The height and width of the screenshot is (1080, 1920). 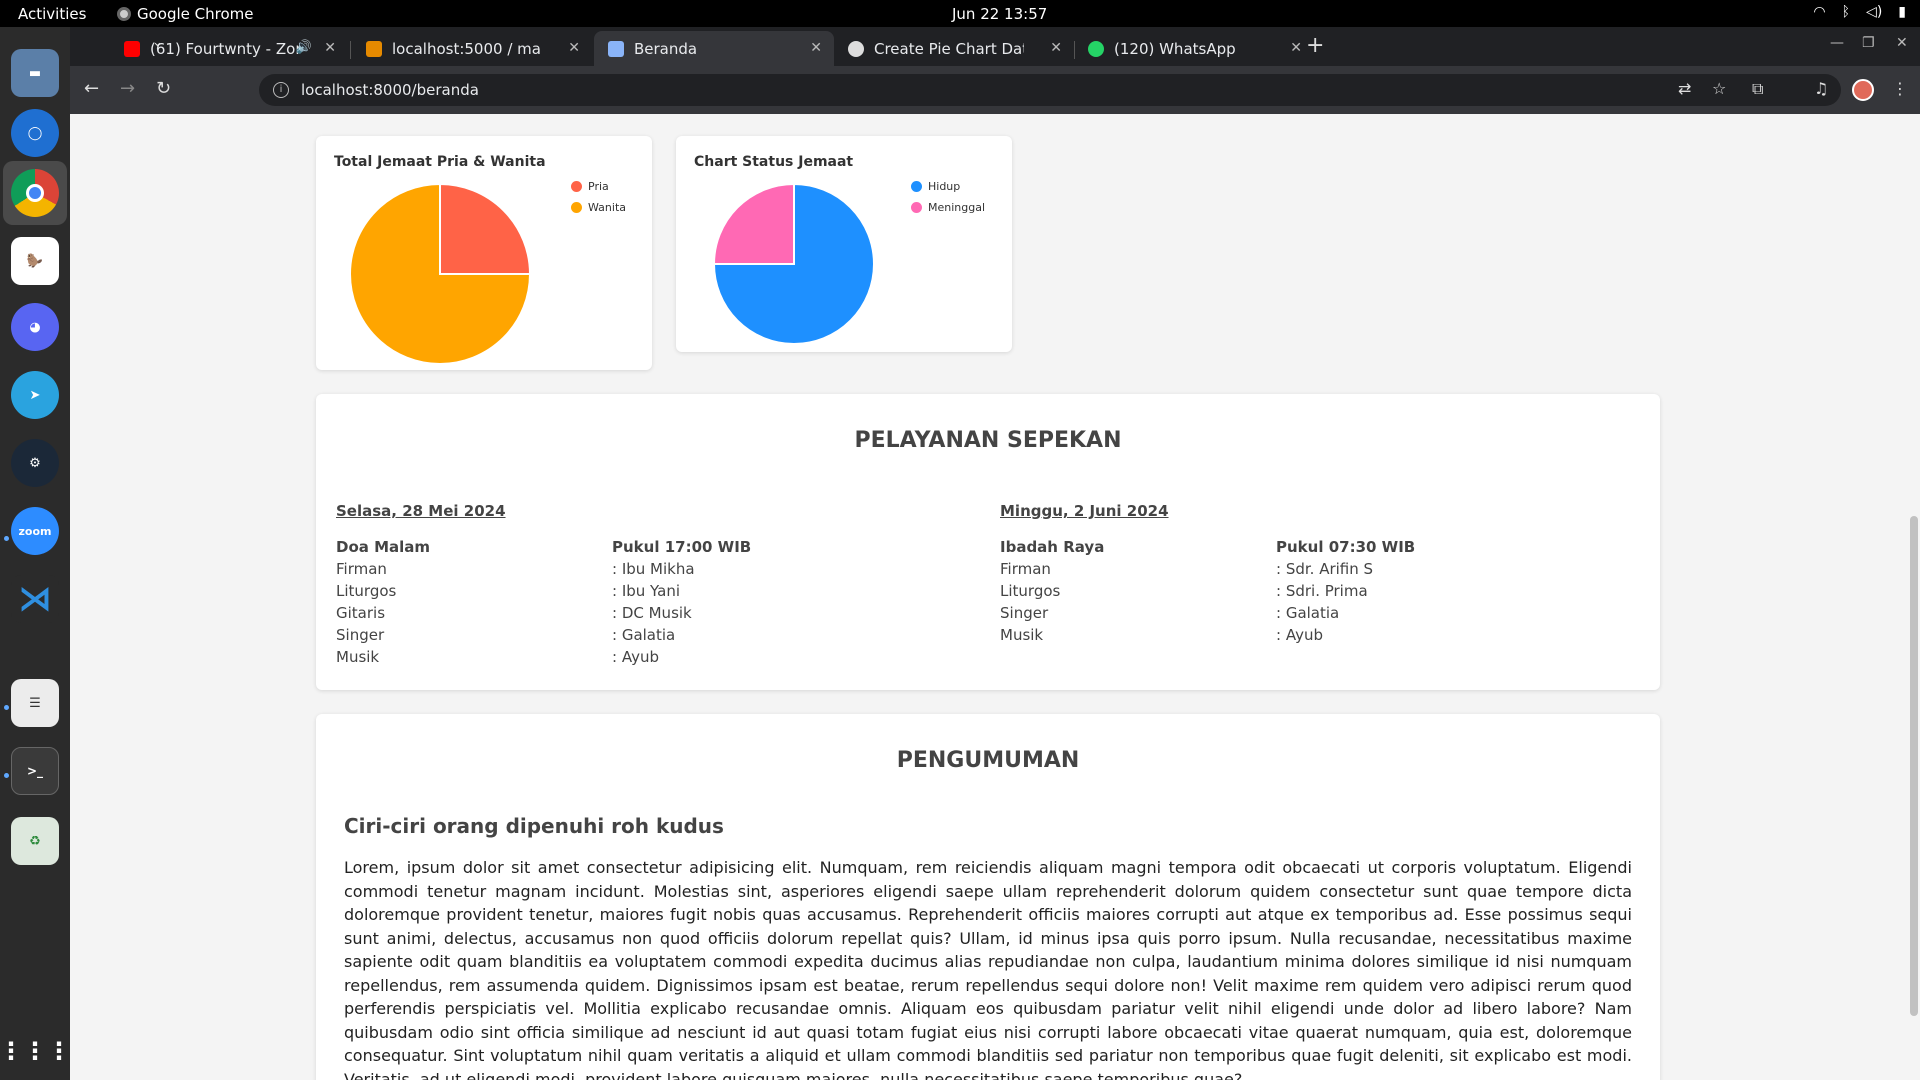 I want to click on site-info-icon: i, so click(x=281, y=90).